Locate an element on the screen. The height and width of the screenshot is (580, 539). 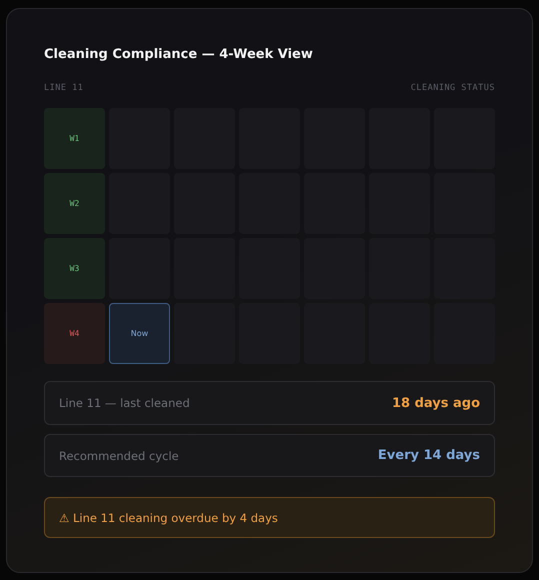
week-cell: W2 is located at coordinates (74, 203).